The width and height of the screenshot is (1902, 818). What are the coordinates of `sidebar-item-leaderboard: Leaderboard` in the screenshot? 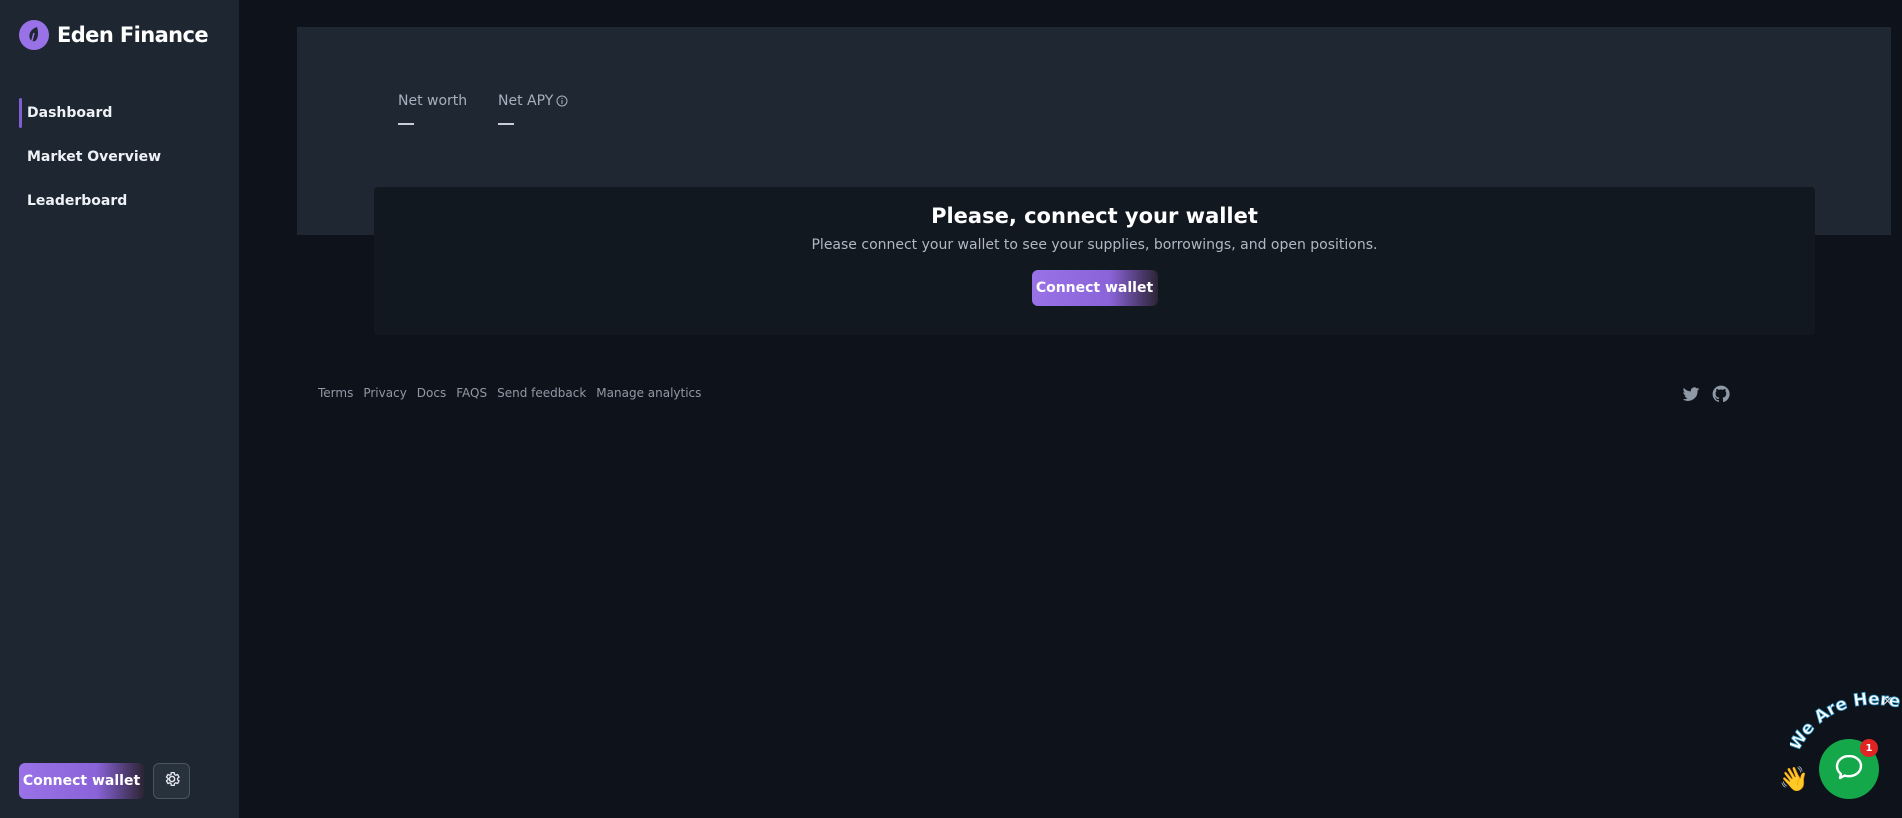 It's located at (119, 201).